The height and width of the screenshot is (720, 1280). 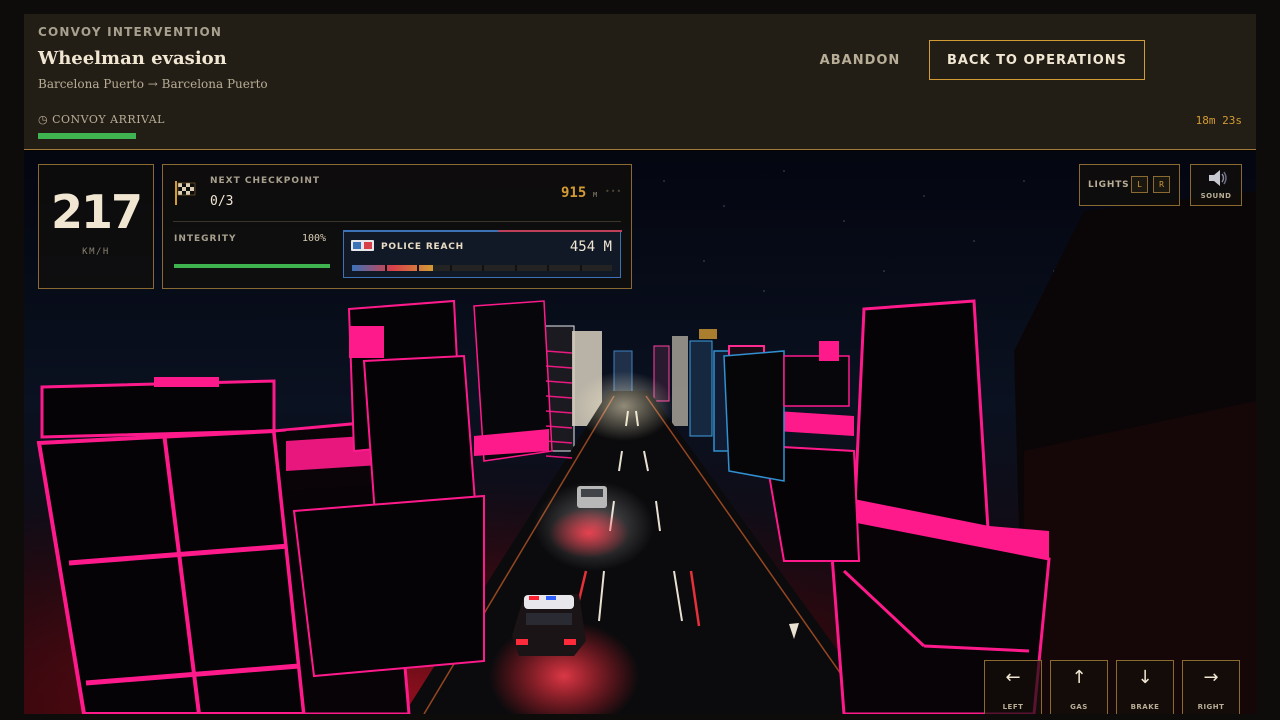 I want to click on police-reach-panel: POLICE REACH 454 M, so click(x=482, y=254).